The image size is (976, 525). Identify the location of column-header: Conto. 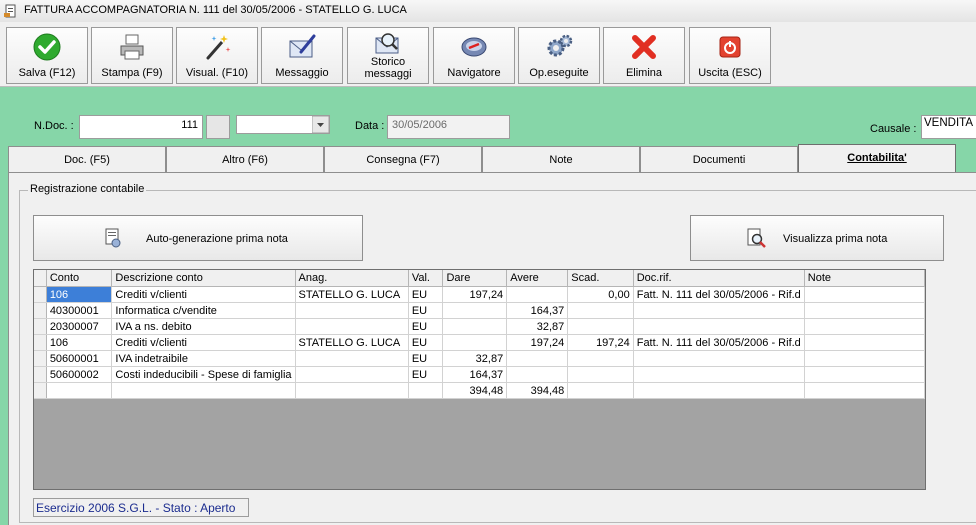
(79, 278).